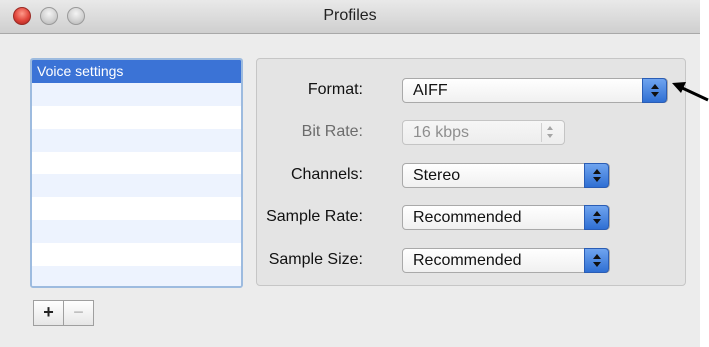  What do you see at coordinates (335, 89) in the screenshot?
I see `format-label: Format:` at bounding box center [335, 89].